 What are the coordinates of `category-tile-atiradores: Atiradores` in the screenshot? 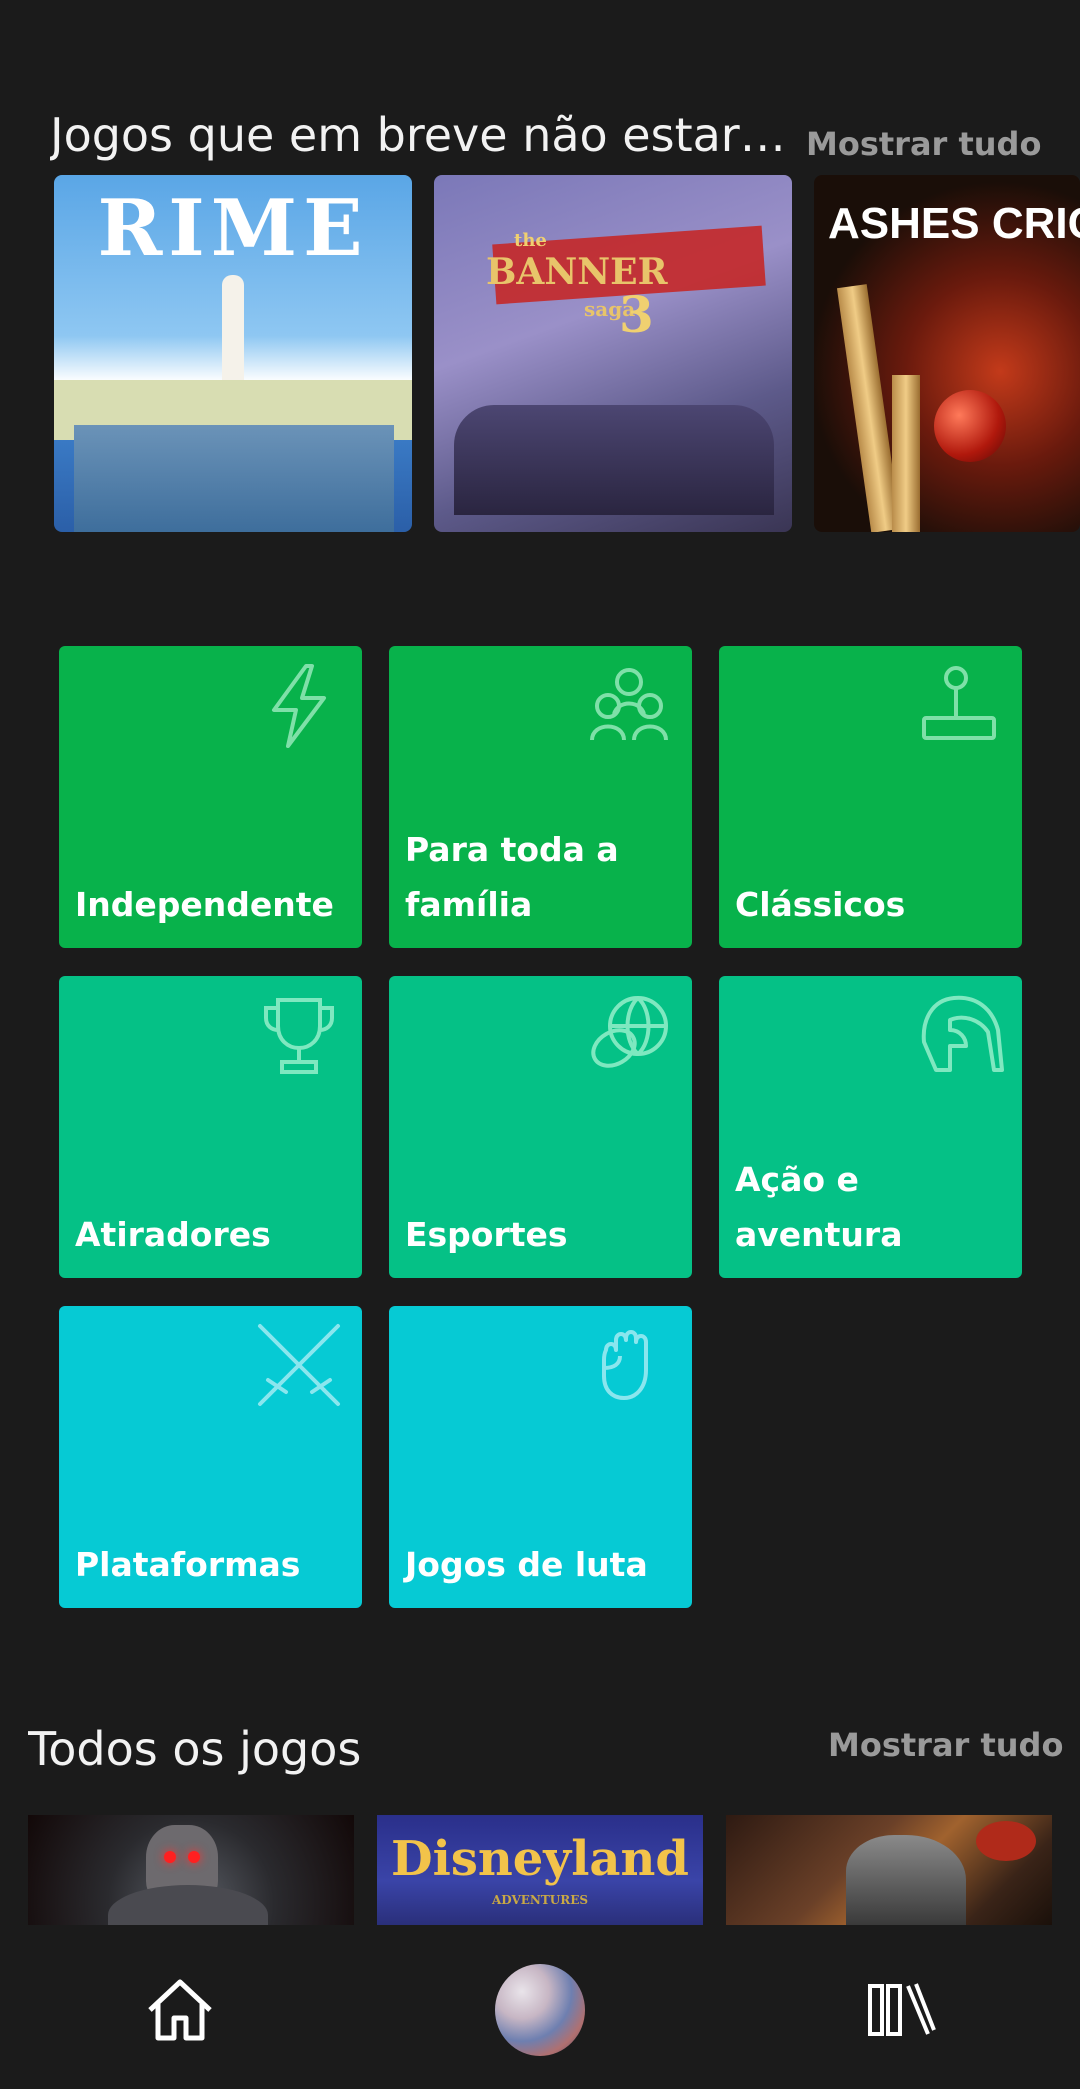 It's located at (210, 1127).